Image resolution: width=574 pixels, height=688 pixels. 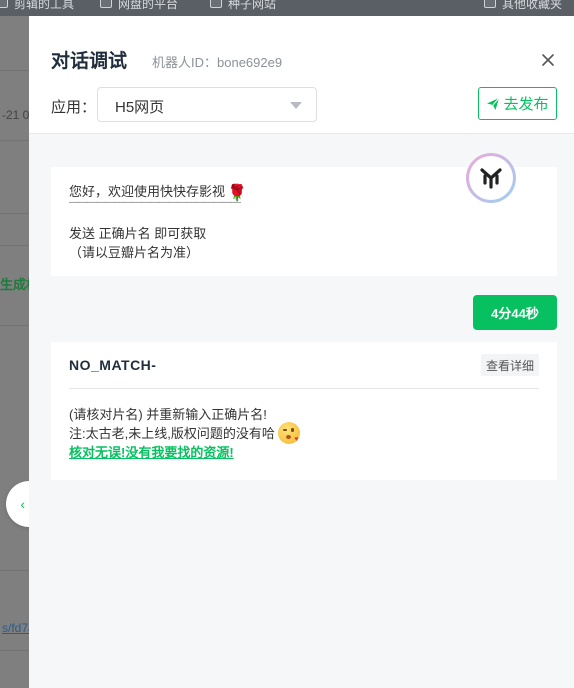 What do you see at coordinates (74, 107) in the screenshot?
I see `app-label: 应用：` at bounding box center [74, 107].